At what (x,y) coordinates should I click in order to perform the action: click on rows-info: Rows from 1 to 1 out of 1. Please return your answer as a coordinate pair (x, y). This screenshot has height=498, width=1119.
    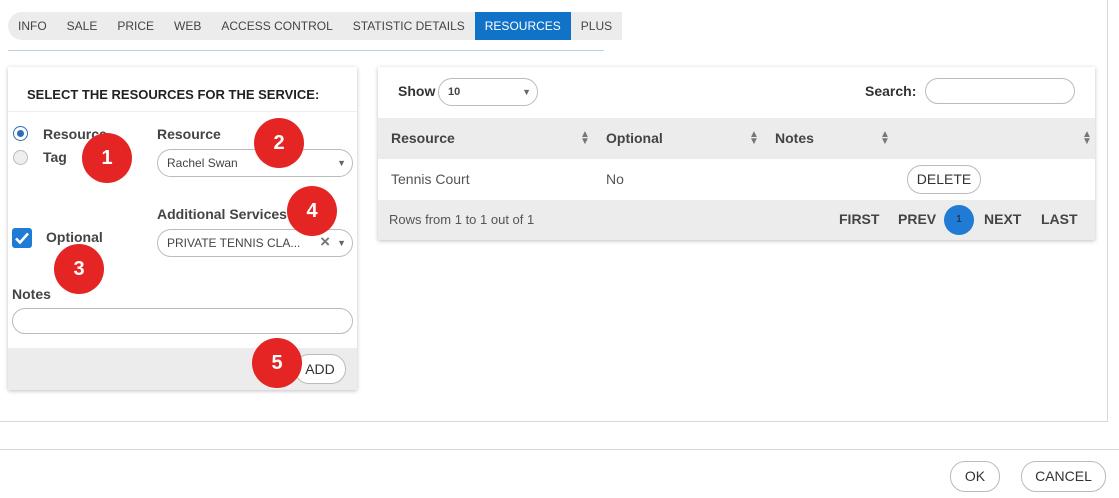
    Looking at the image, I should click on (462, 219).